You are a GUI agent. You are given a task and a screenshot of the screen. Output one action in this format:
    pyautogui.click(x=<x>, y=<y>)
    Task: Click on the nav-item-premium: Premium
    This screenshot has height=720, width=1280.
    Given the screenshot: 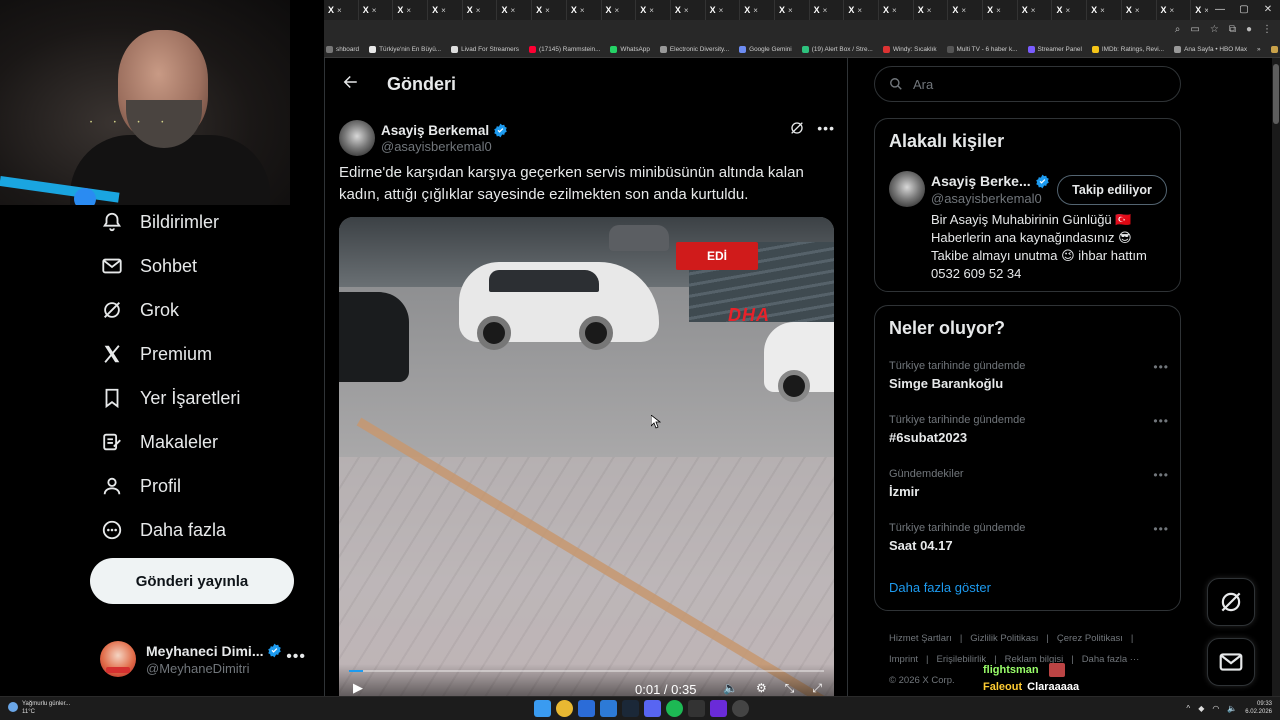 What is the action you would take?
    pyautogui.click(x=205, y=354)
    